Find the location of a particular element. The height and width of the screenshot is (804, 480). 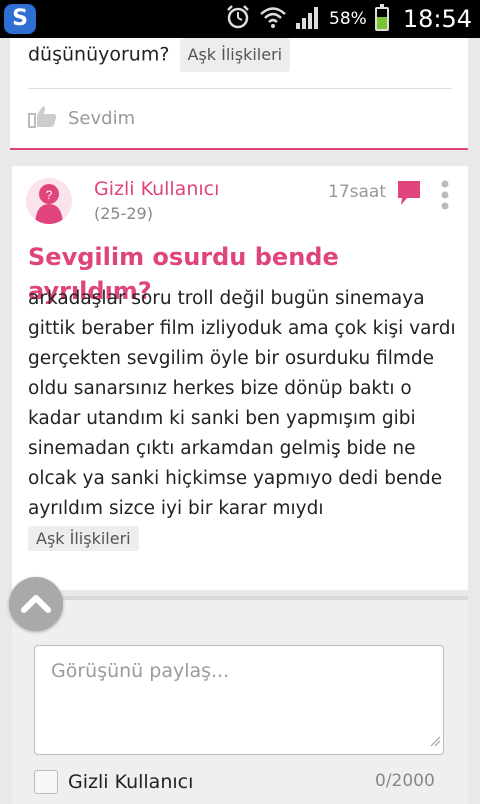

anonymous-checkbox is located at coordinates (46, 782).